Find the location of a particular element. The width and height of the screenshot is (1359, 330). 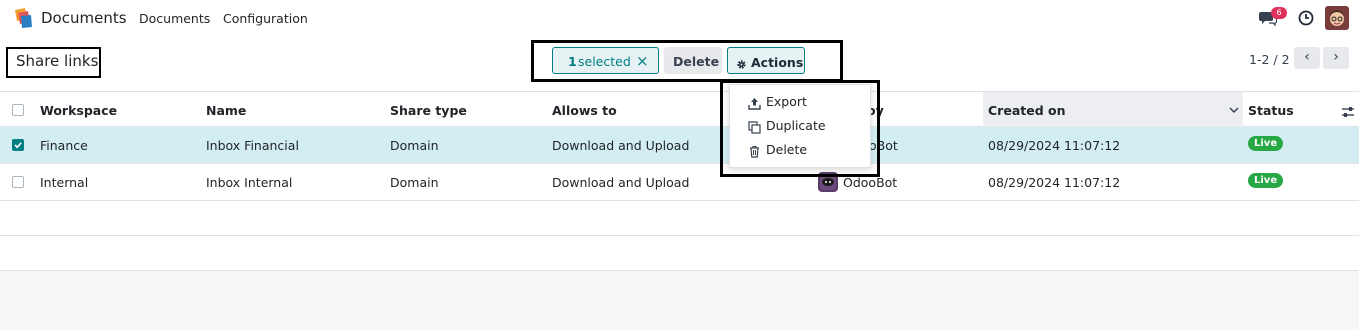

actions-button-label: Actions is located at coordinates (777, 62).